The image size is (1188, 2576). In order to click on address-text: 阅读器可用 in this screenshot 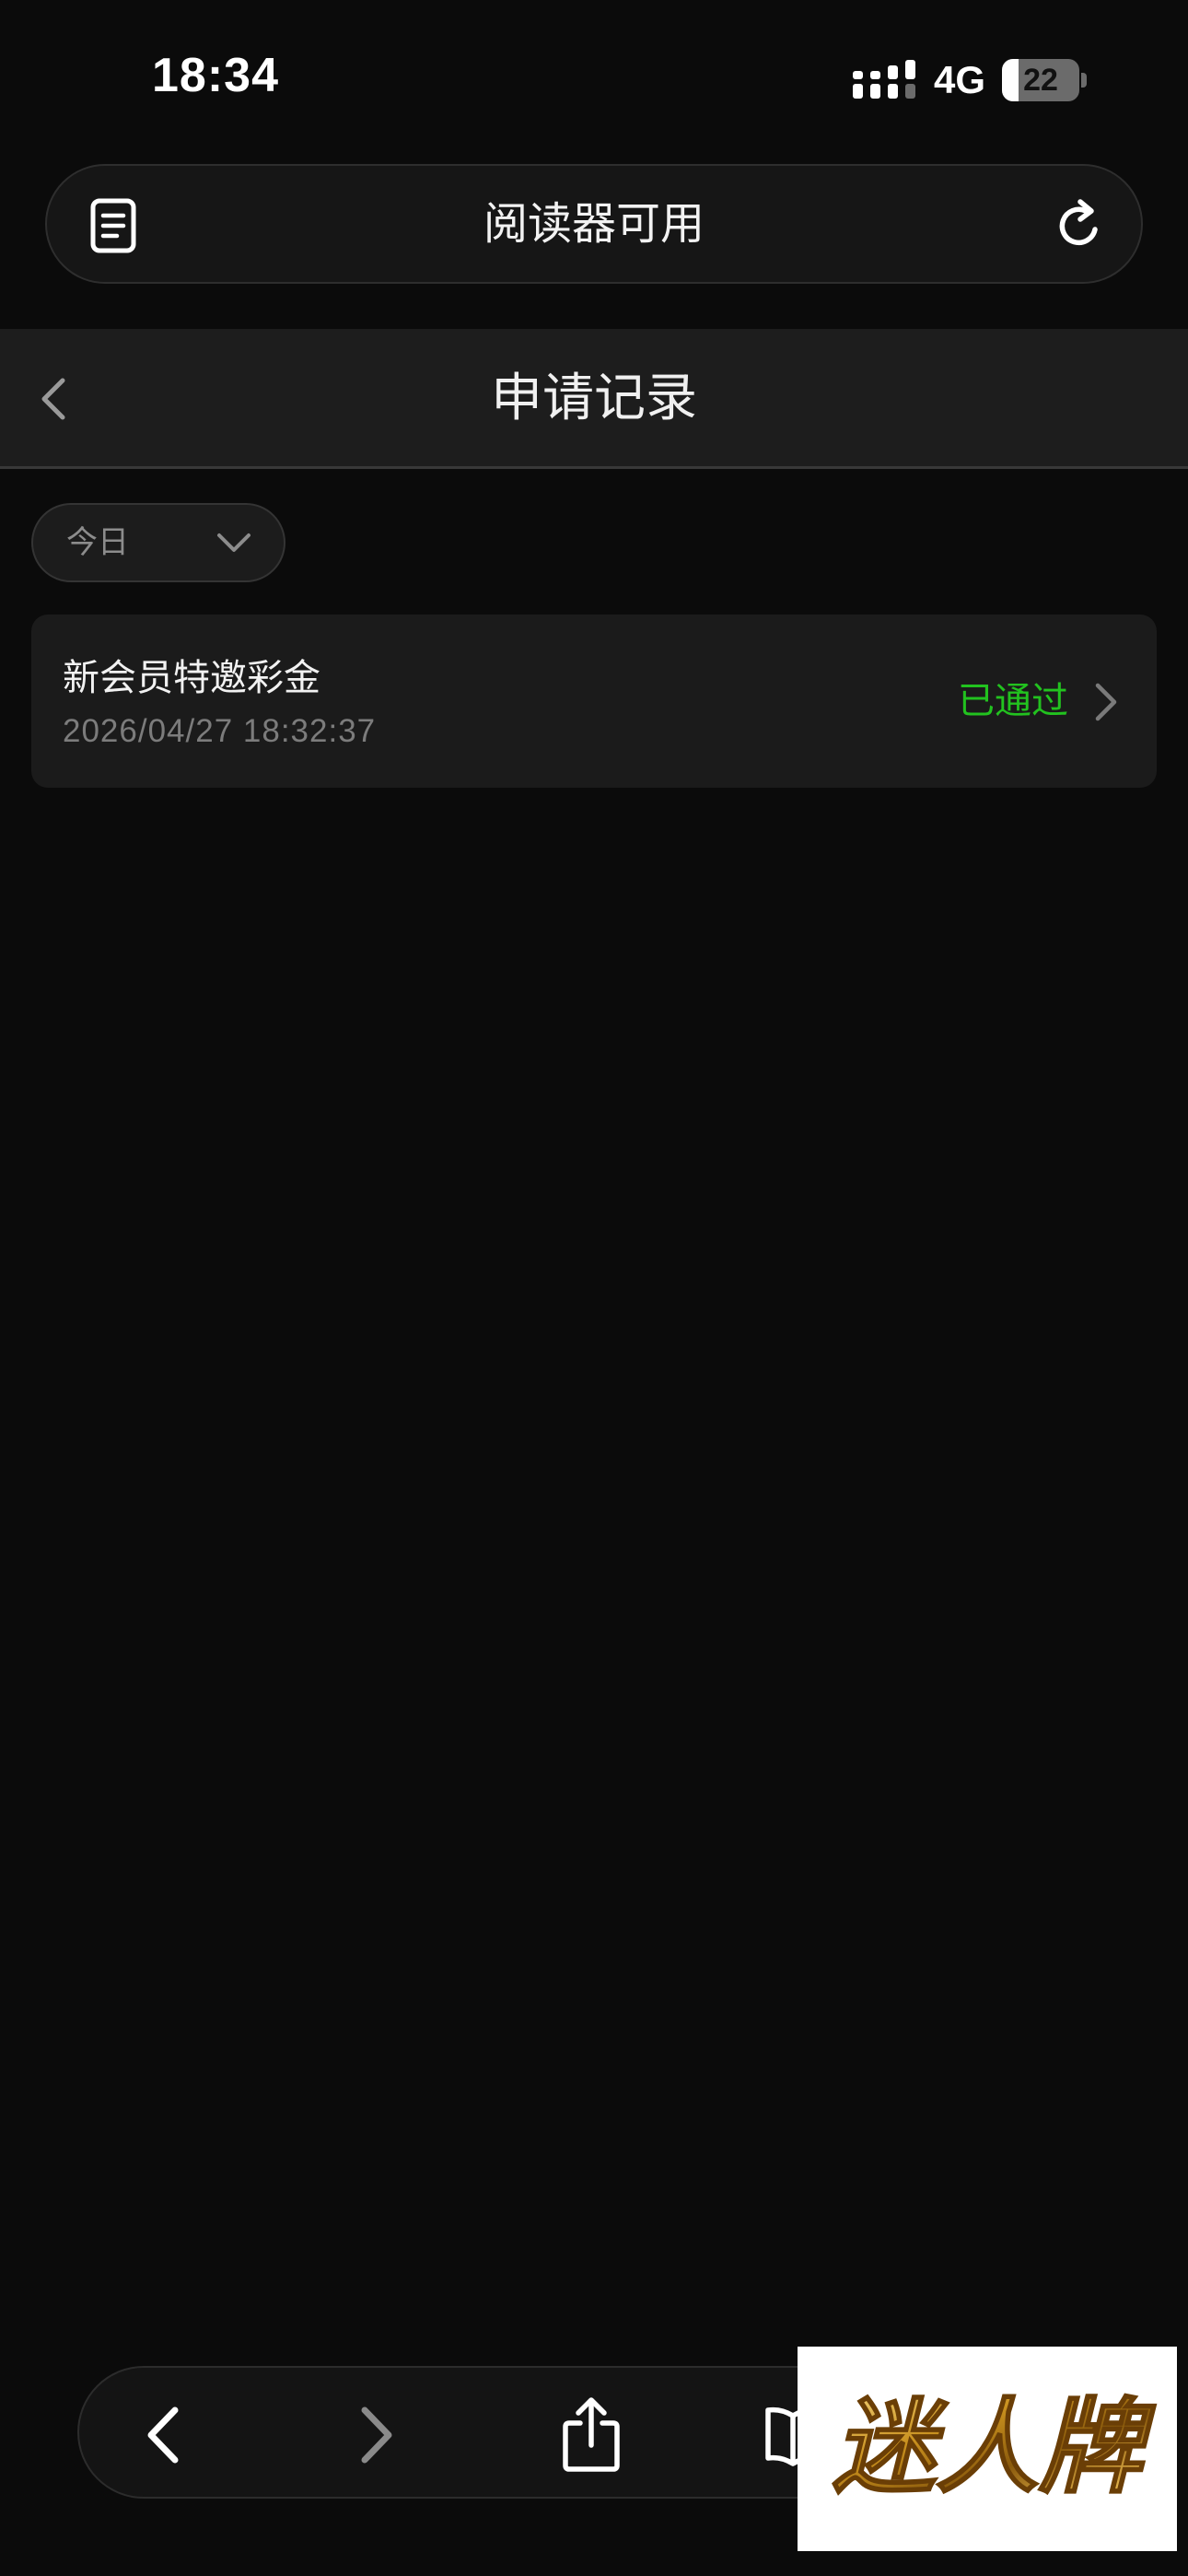, I will do `click(594, 224)`.